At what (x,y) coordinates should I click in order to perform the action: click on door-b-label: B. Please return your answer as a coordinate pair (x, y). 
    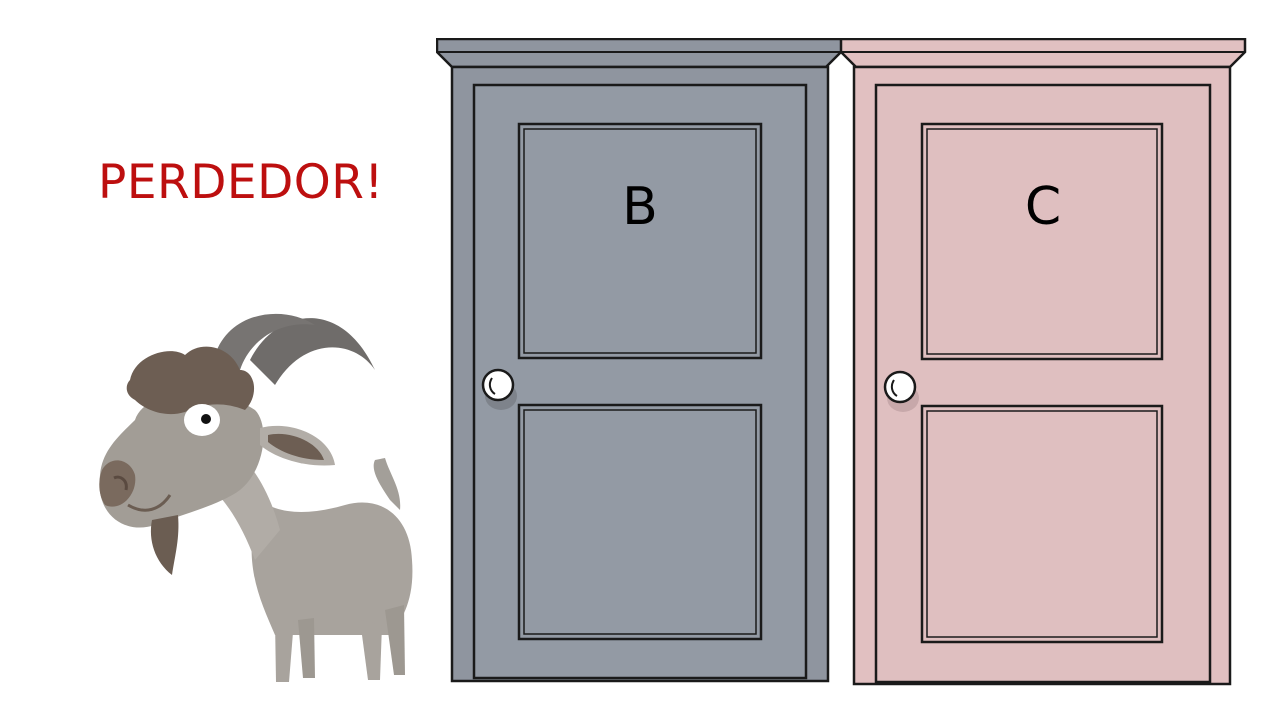
    Looking at the image, I should click on (640, 207).